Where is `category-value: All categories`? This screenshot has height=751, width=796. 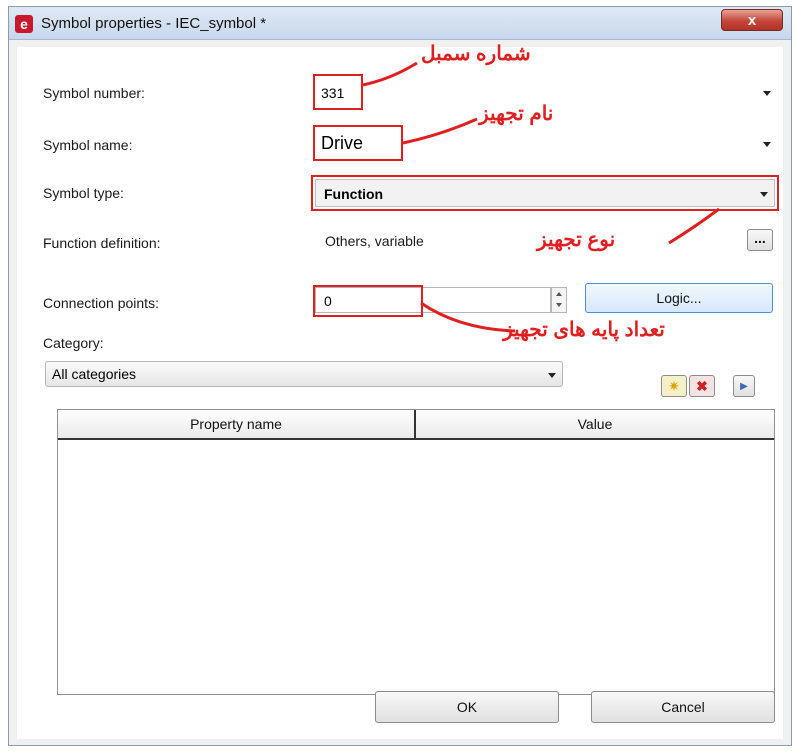 category-value: All categories is located at coordinates (94, 374).